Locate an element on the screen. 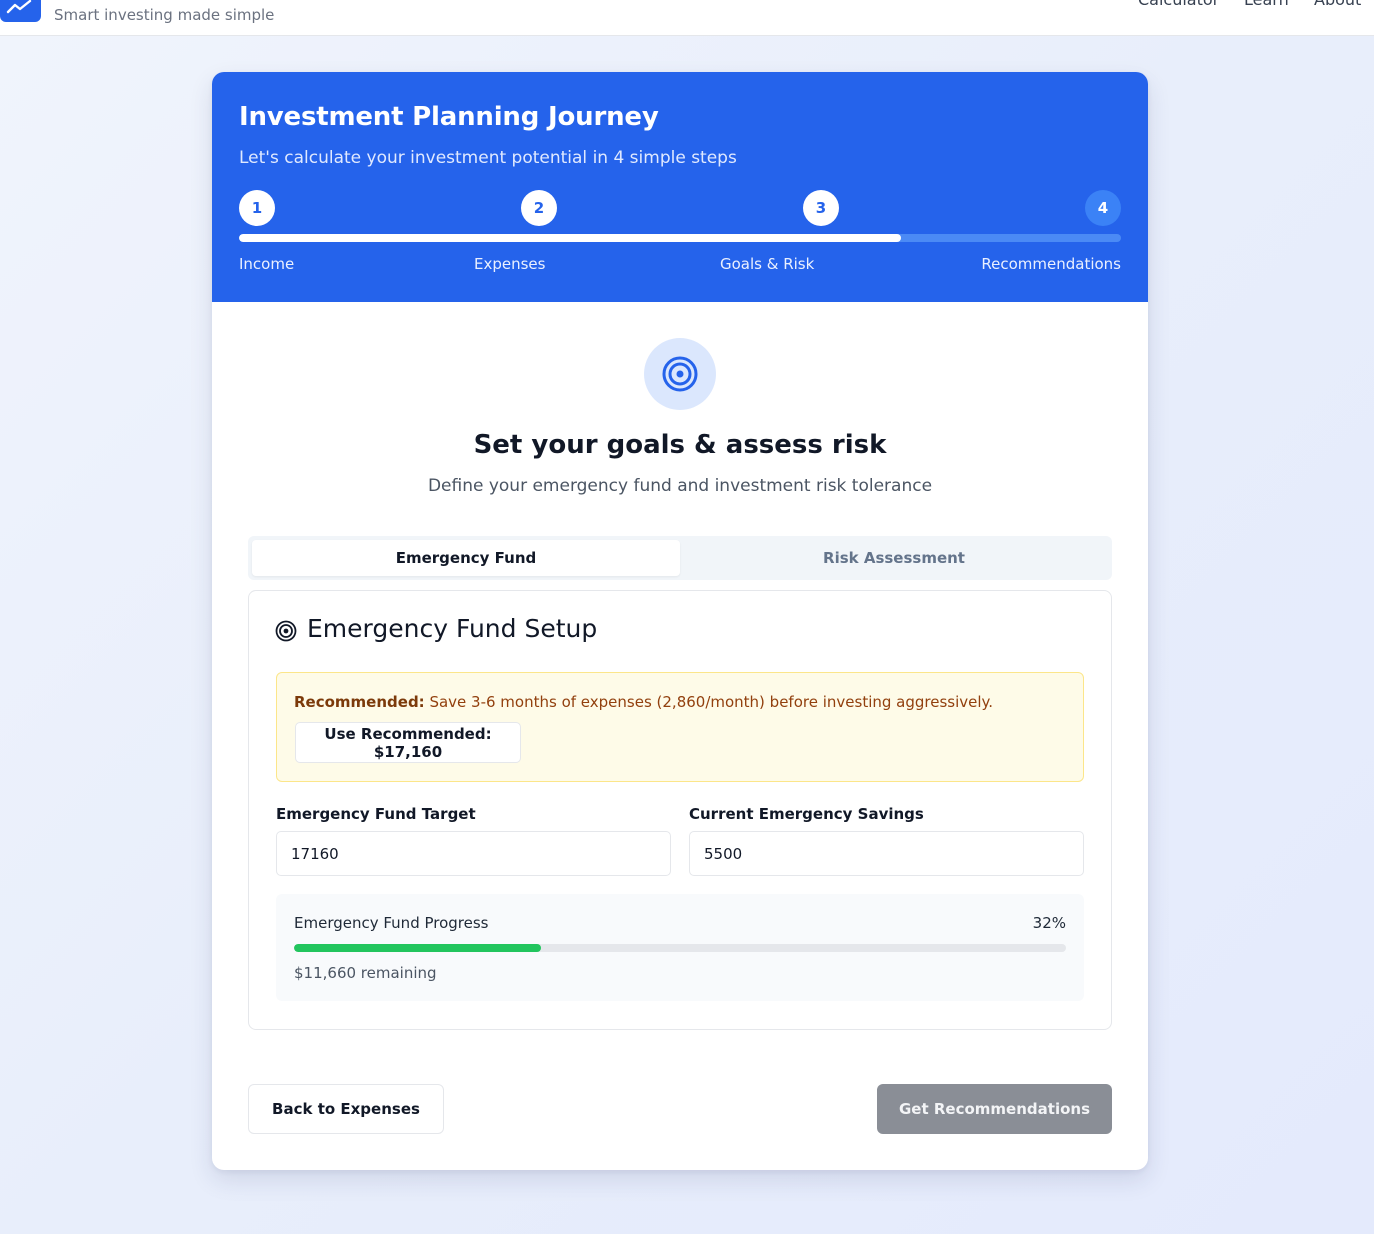 The width and height of the screenshot is (1374, 1234). section-title: Set your goals & assess risk is located at coordinates (680, 445).